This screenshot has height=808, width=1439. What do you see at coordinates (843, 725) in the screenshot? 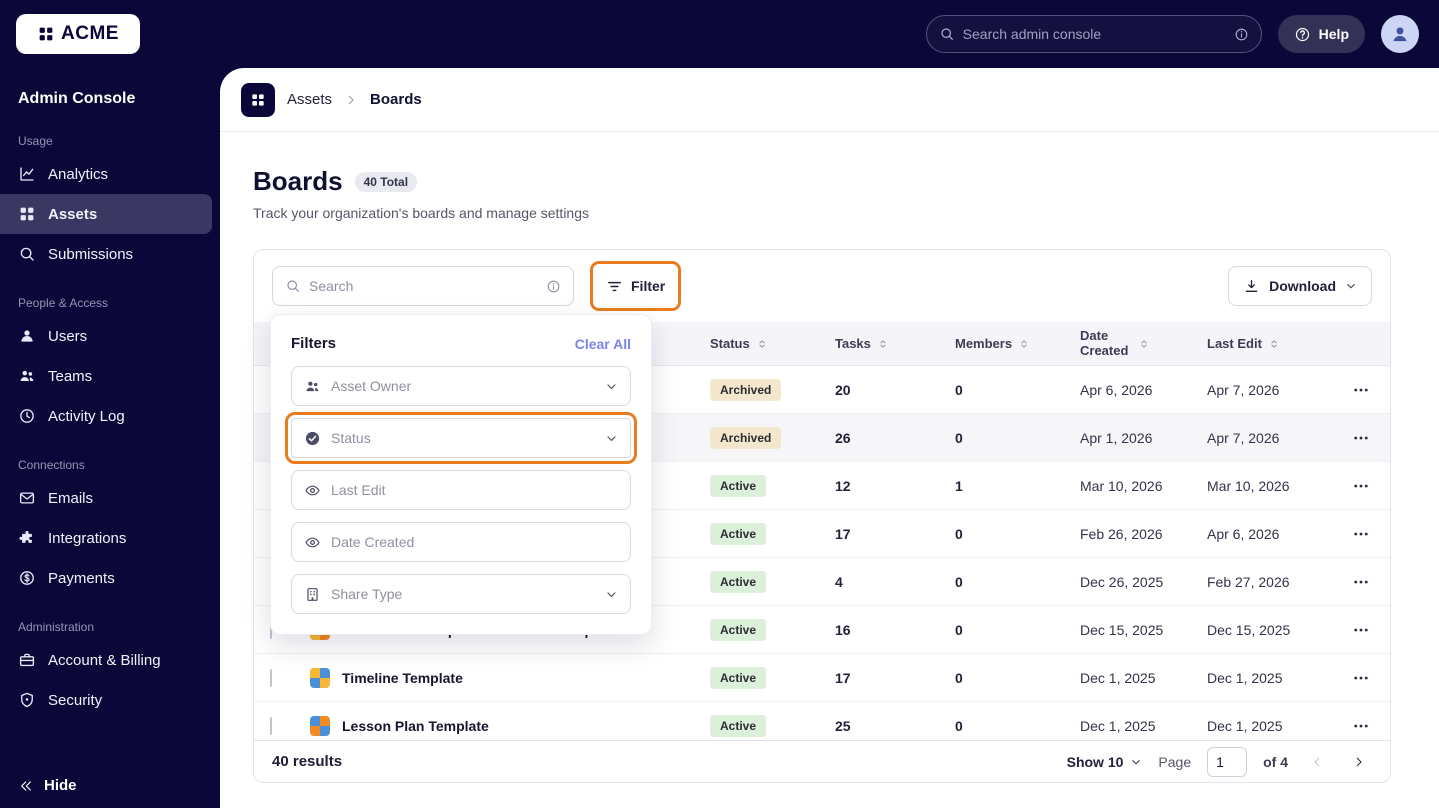
I see `tasks-count: 25` at bounding box center [843, 725].